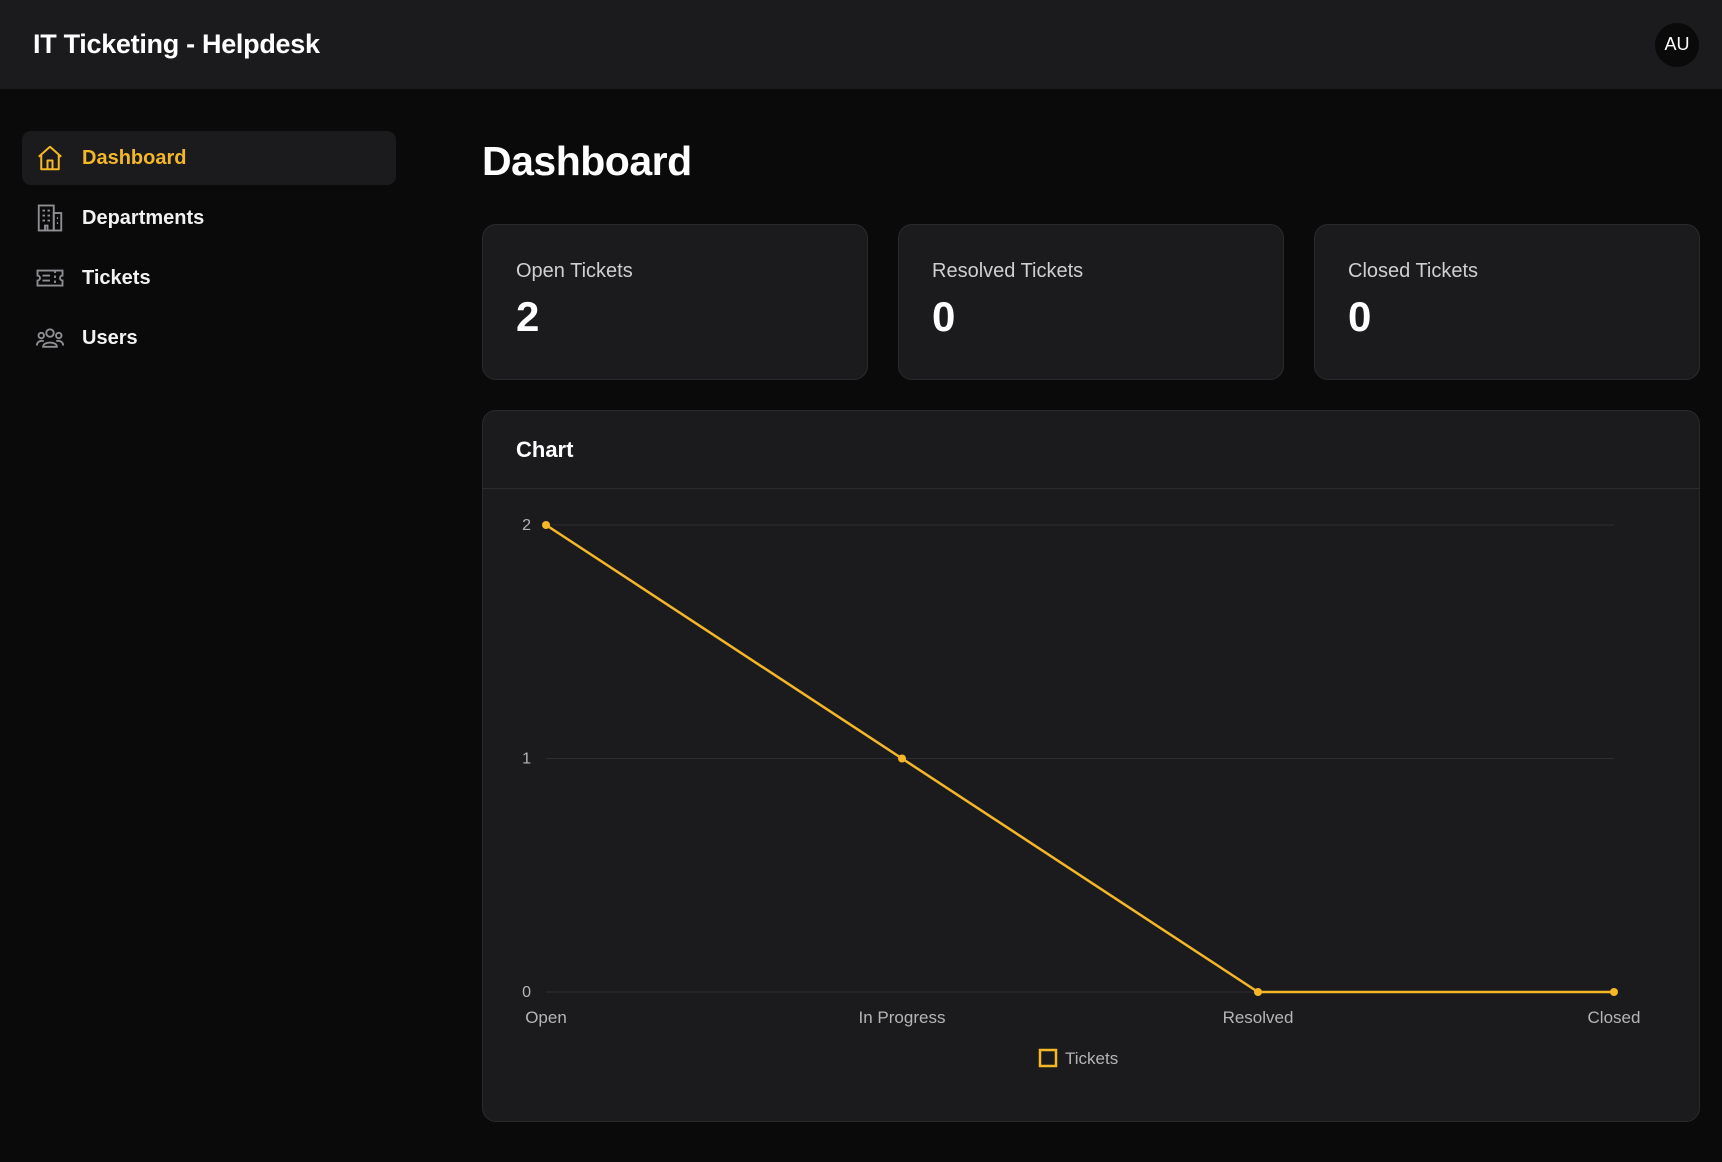  I want to click on x-tick-label: Closed, so click(1614, 1017).